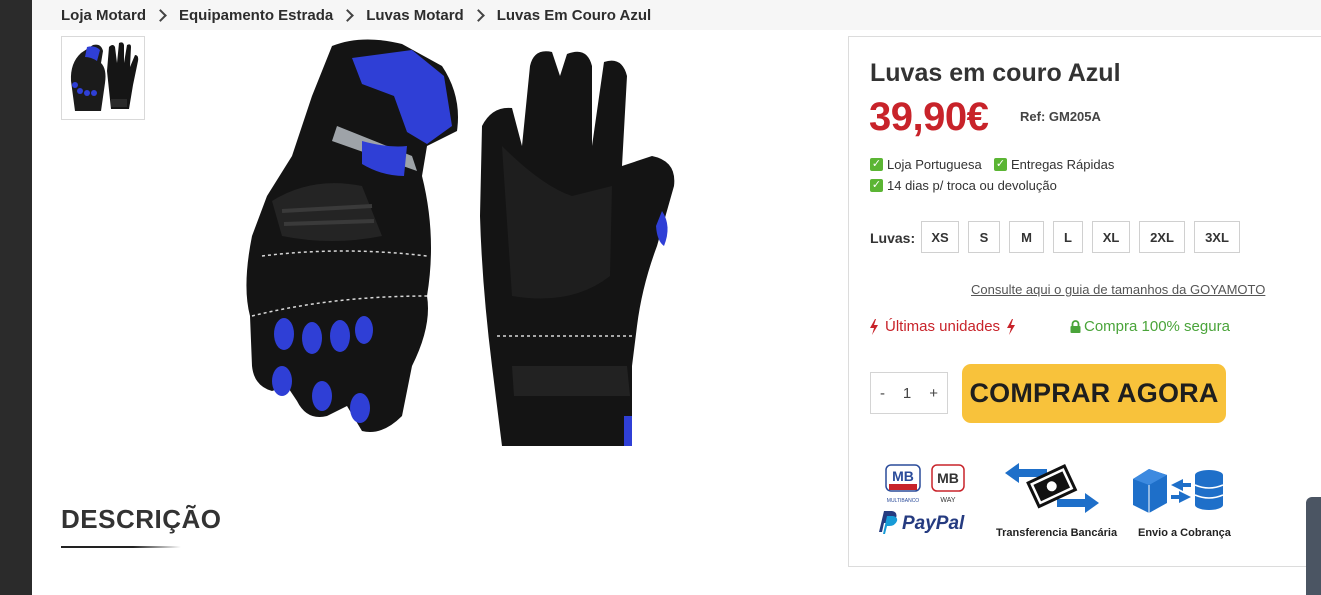 This screenshot has width=1321, height=595. Describe the element at coordinates (995, 73) in the screenshot. I see `product-title: Luvas em couro Azul` at that location.